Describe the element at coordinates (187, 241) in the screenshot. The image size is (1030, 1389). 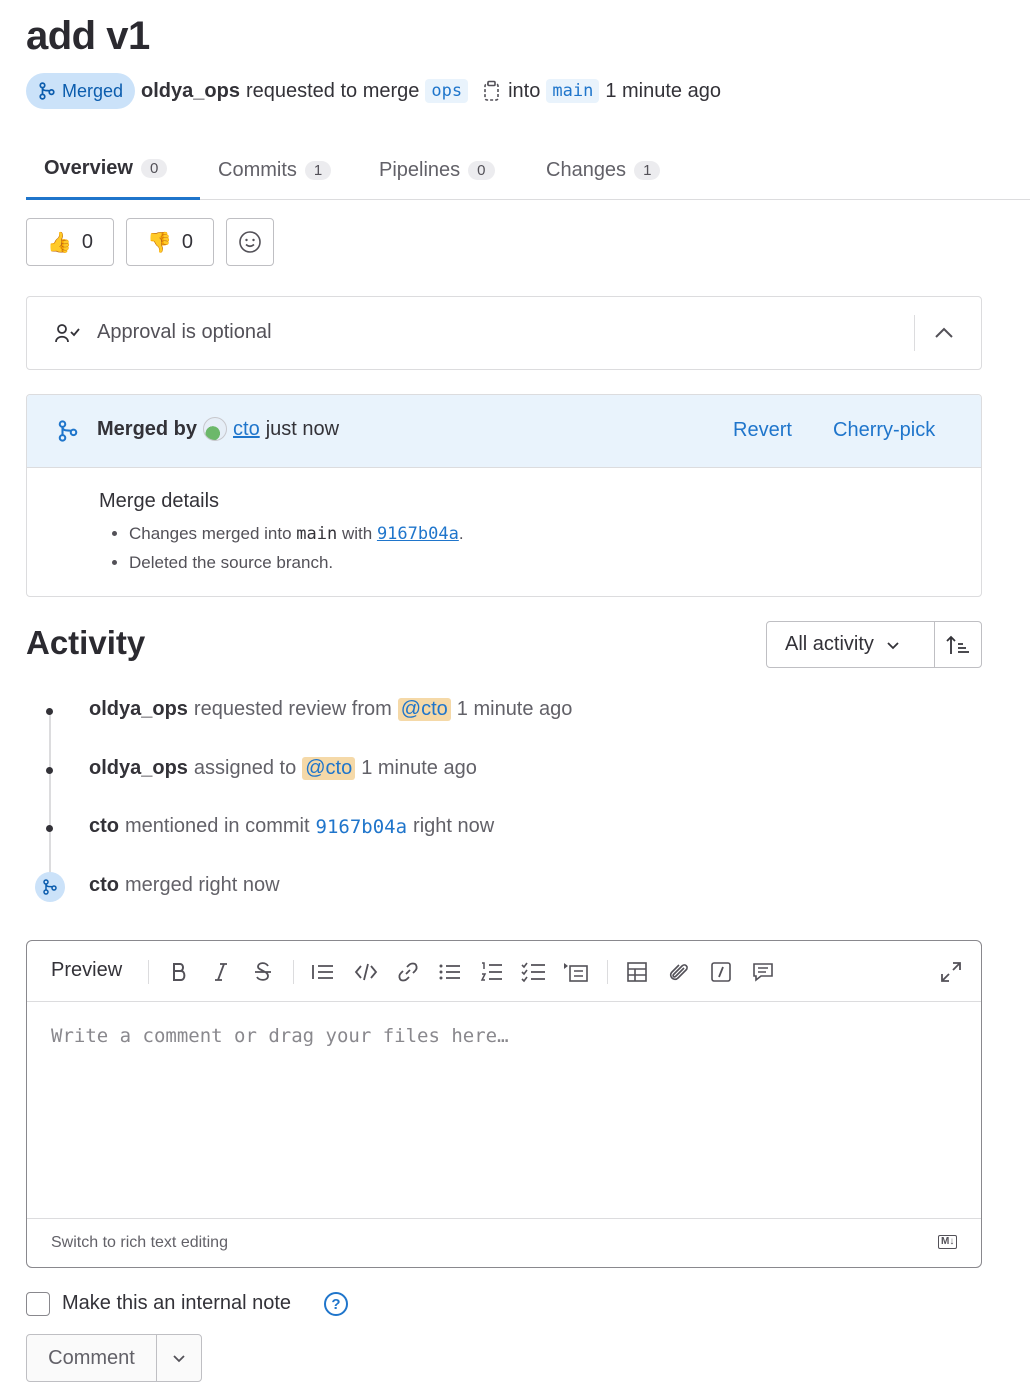
I see `thumbs-down-count: 0` at that location.